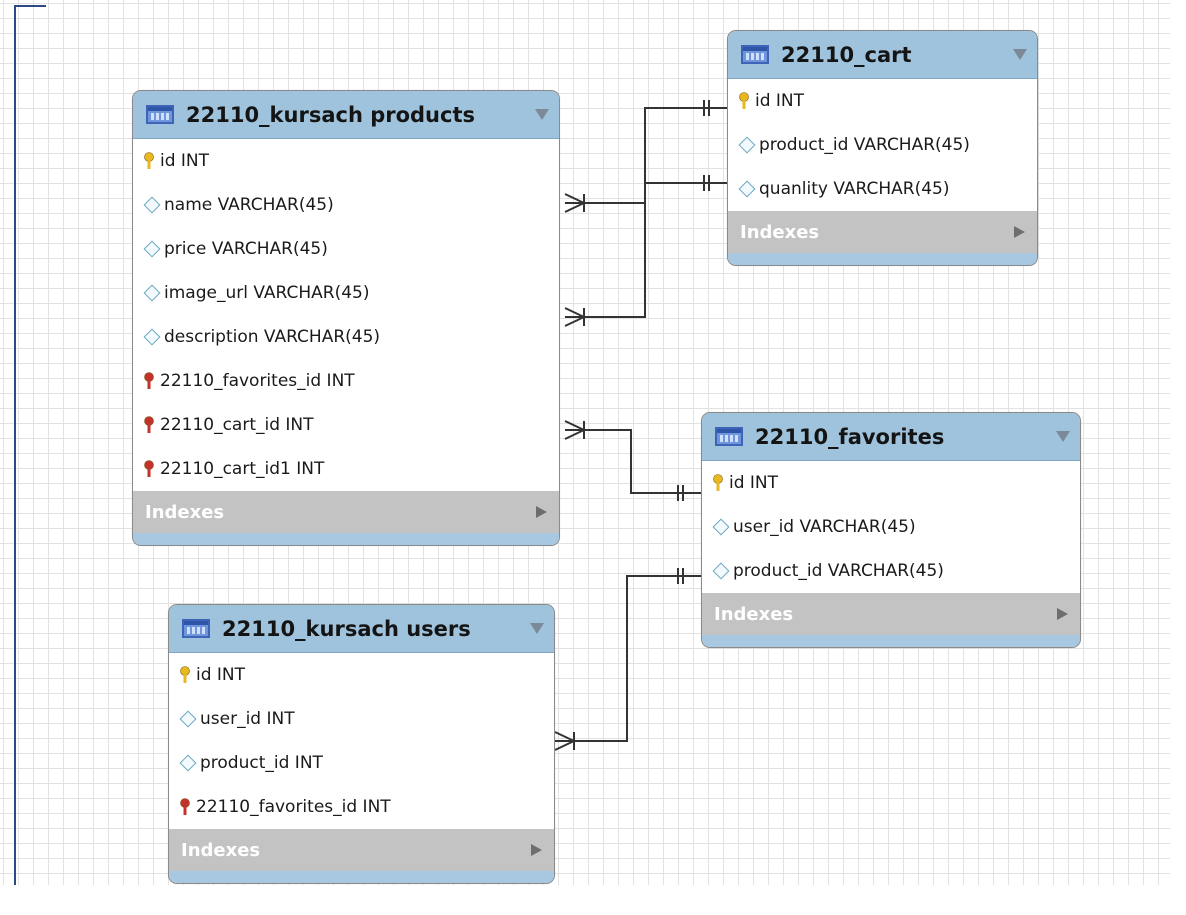 The height and width of the screenshot is (915, 1186). I want to click on table-header: 22110_cart, so click(882, 55).